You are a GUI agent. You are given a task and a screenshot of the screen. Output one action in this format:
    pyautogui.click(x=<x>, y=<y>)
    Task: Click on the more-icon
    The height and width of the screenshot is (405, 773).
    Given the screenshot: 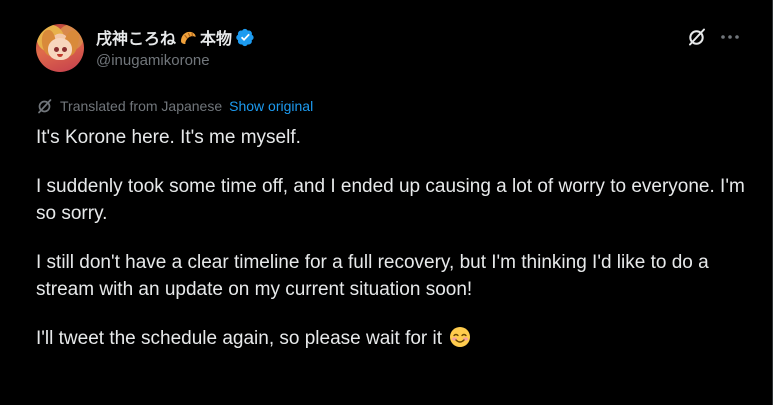 What is the action you would take?
    pyautogui.click(x=730, y=37)
    